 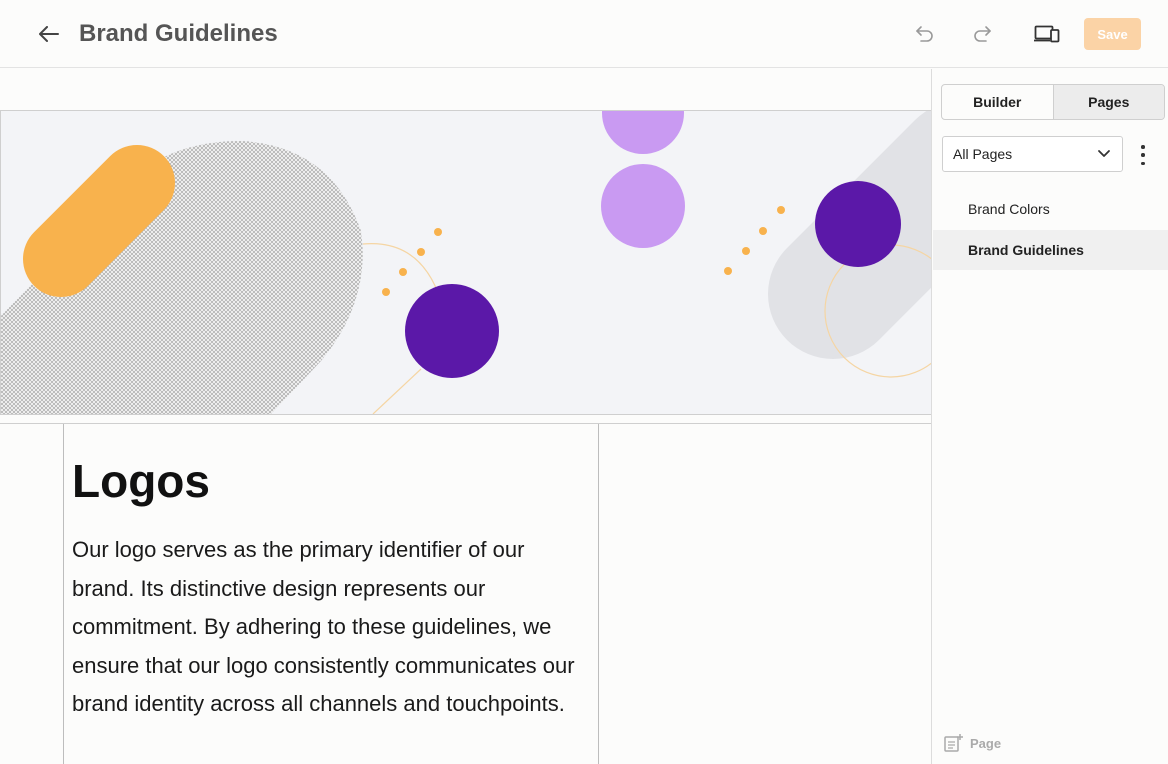 What do you see at coordinates (178, 33) in the screenshot?
I see `page-title: Brand Guidelines` at bounding box center [178, 33].